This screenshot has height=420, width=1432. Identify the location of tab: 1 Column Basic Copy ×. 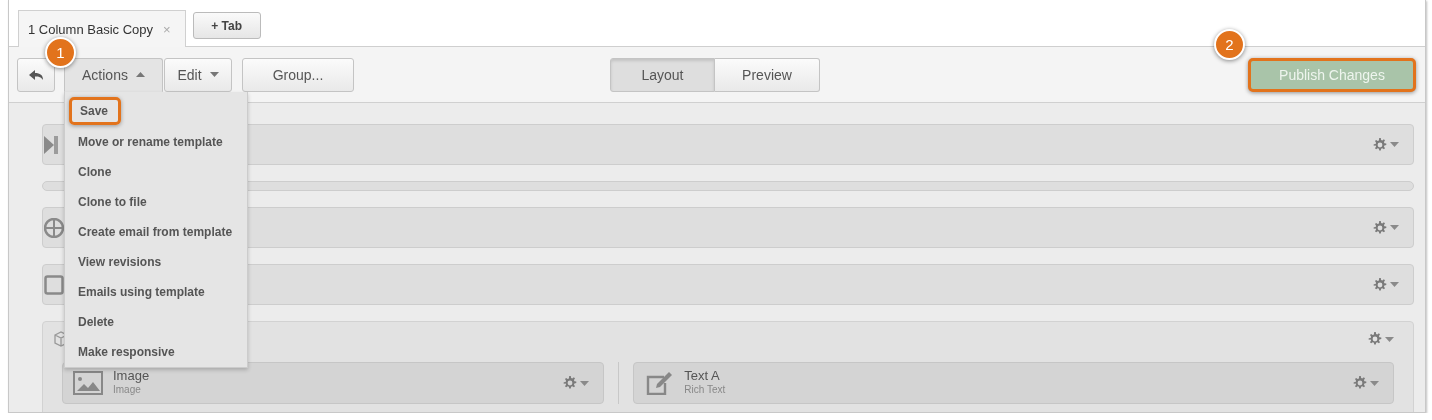
(102, 28).